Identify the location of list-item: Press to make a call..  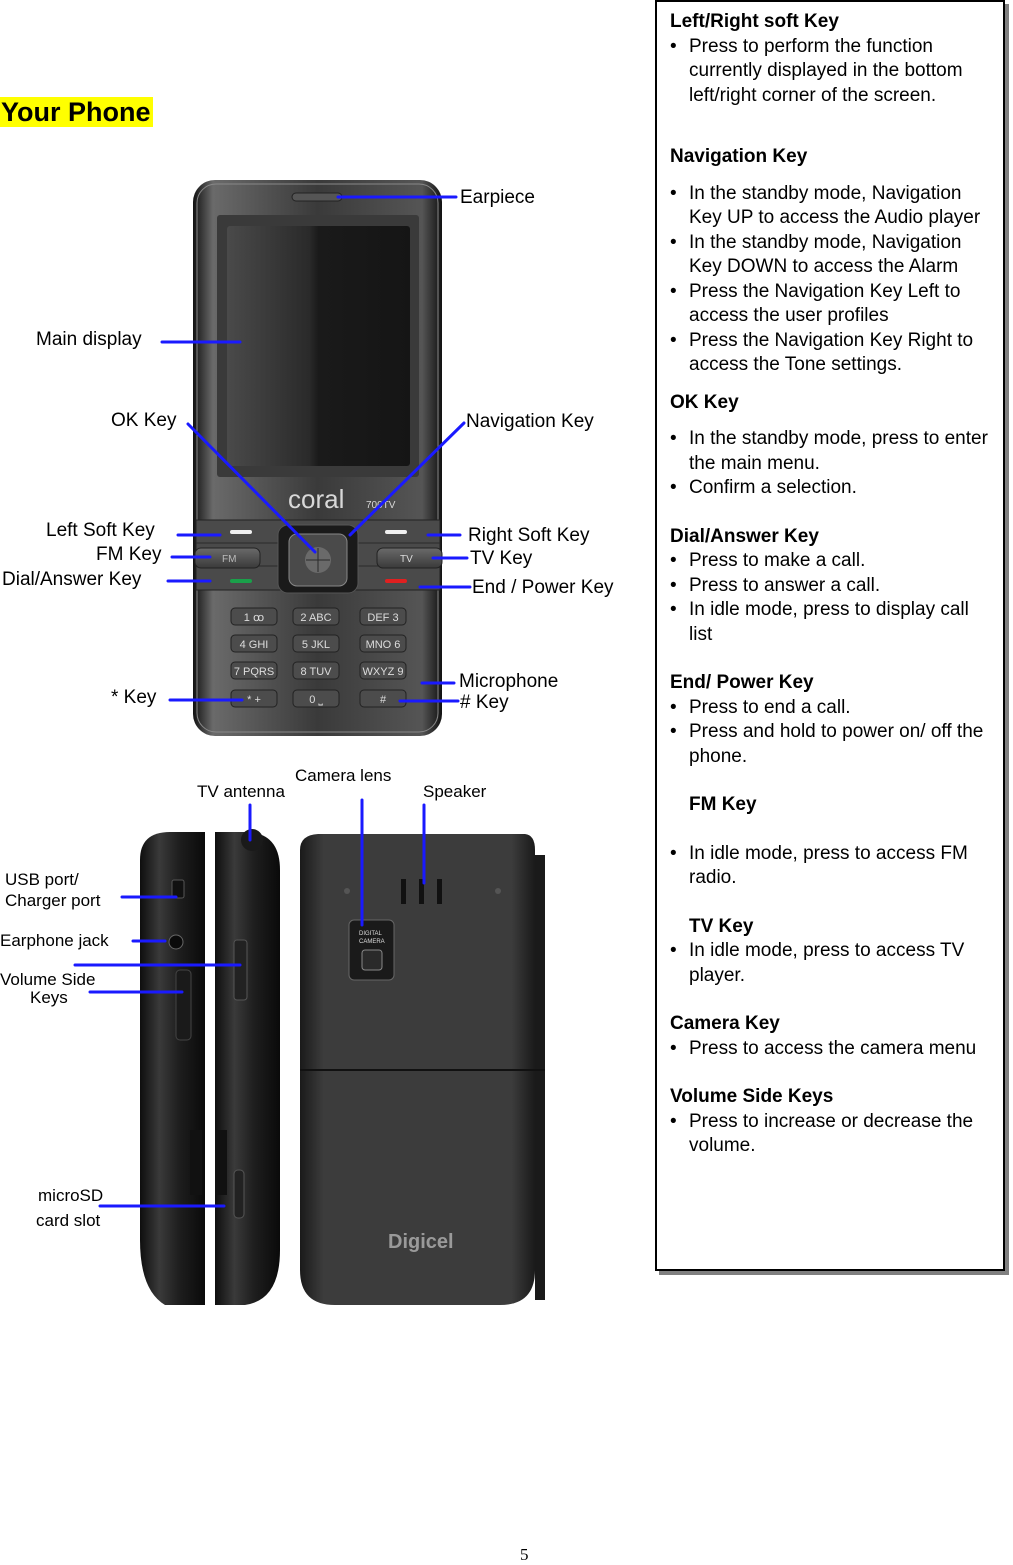
(830, 561).